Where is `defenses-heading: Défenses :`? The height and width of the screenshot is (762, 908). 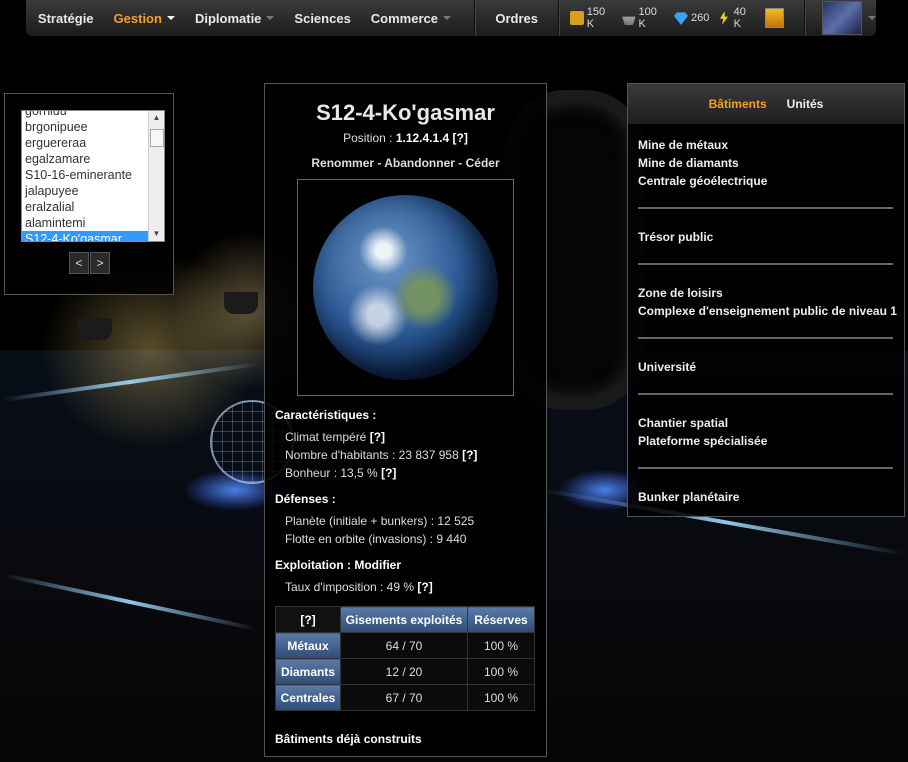
defenses-heading: Défenses : is located at coordinates (305, 499).